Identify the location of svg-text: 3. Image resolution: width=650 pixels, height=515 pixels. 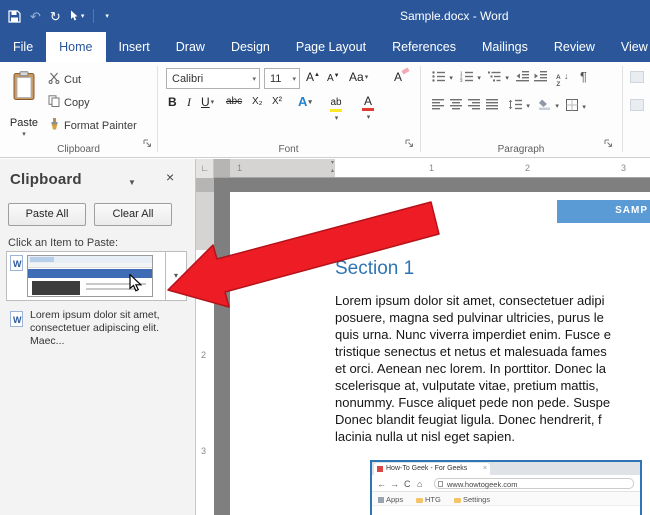
(461, 80).